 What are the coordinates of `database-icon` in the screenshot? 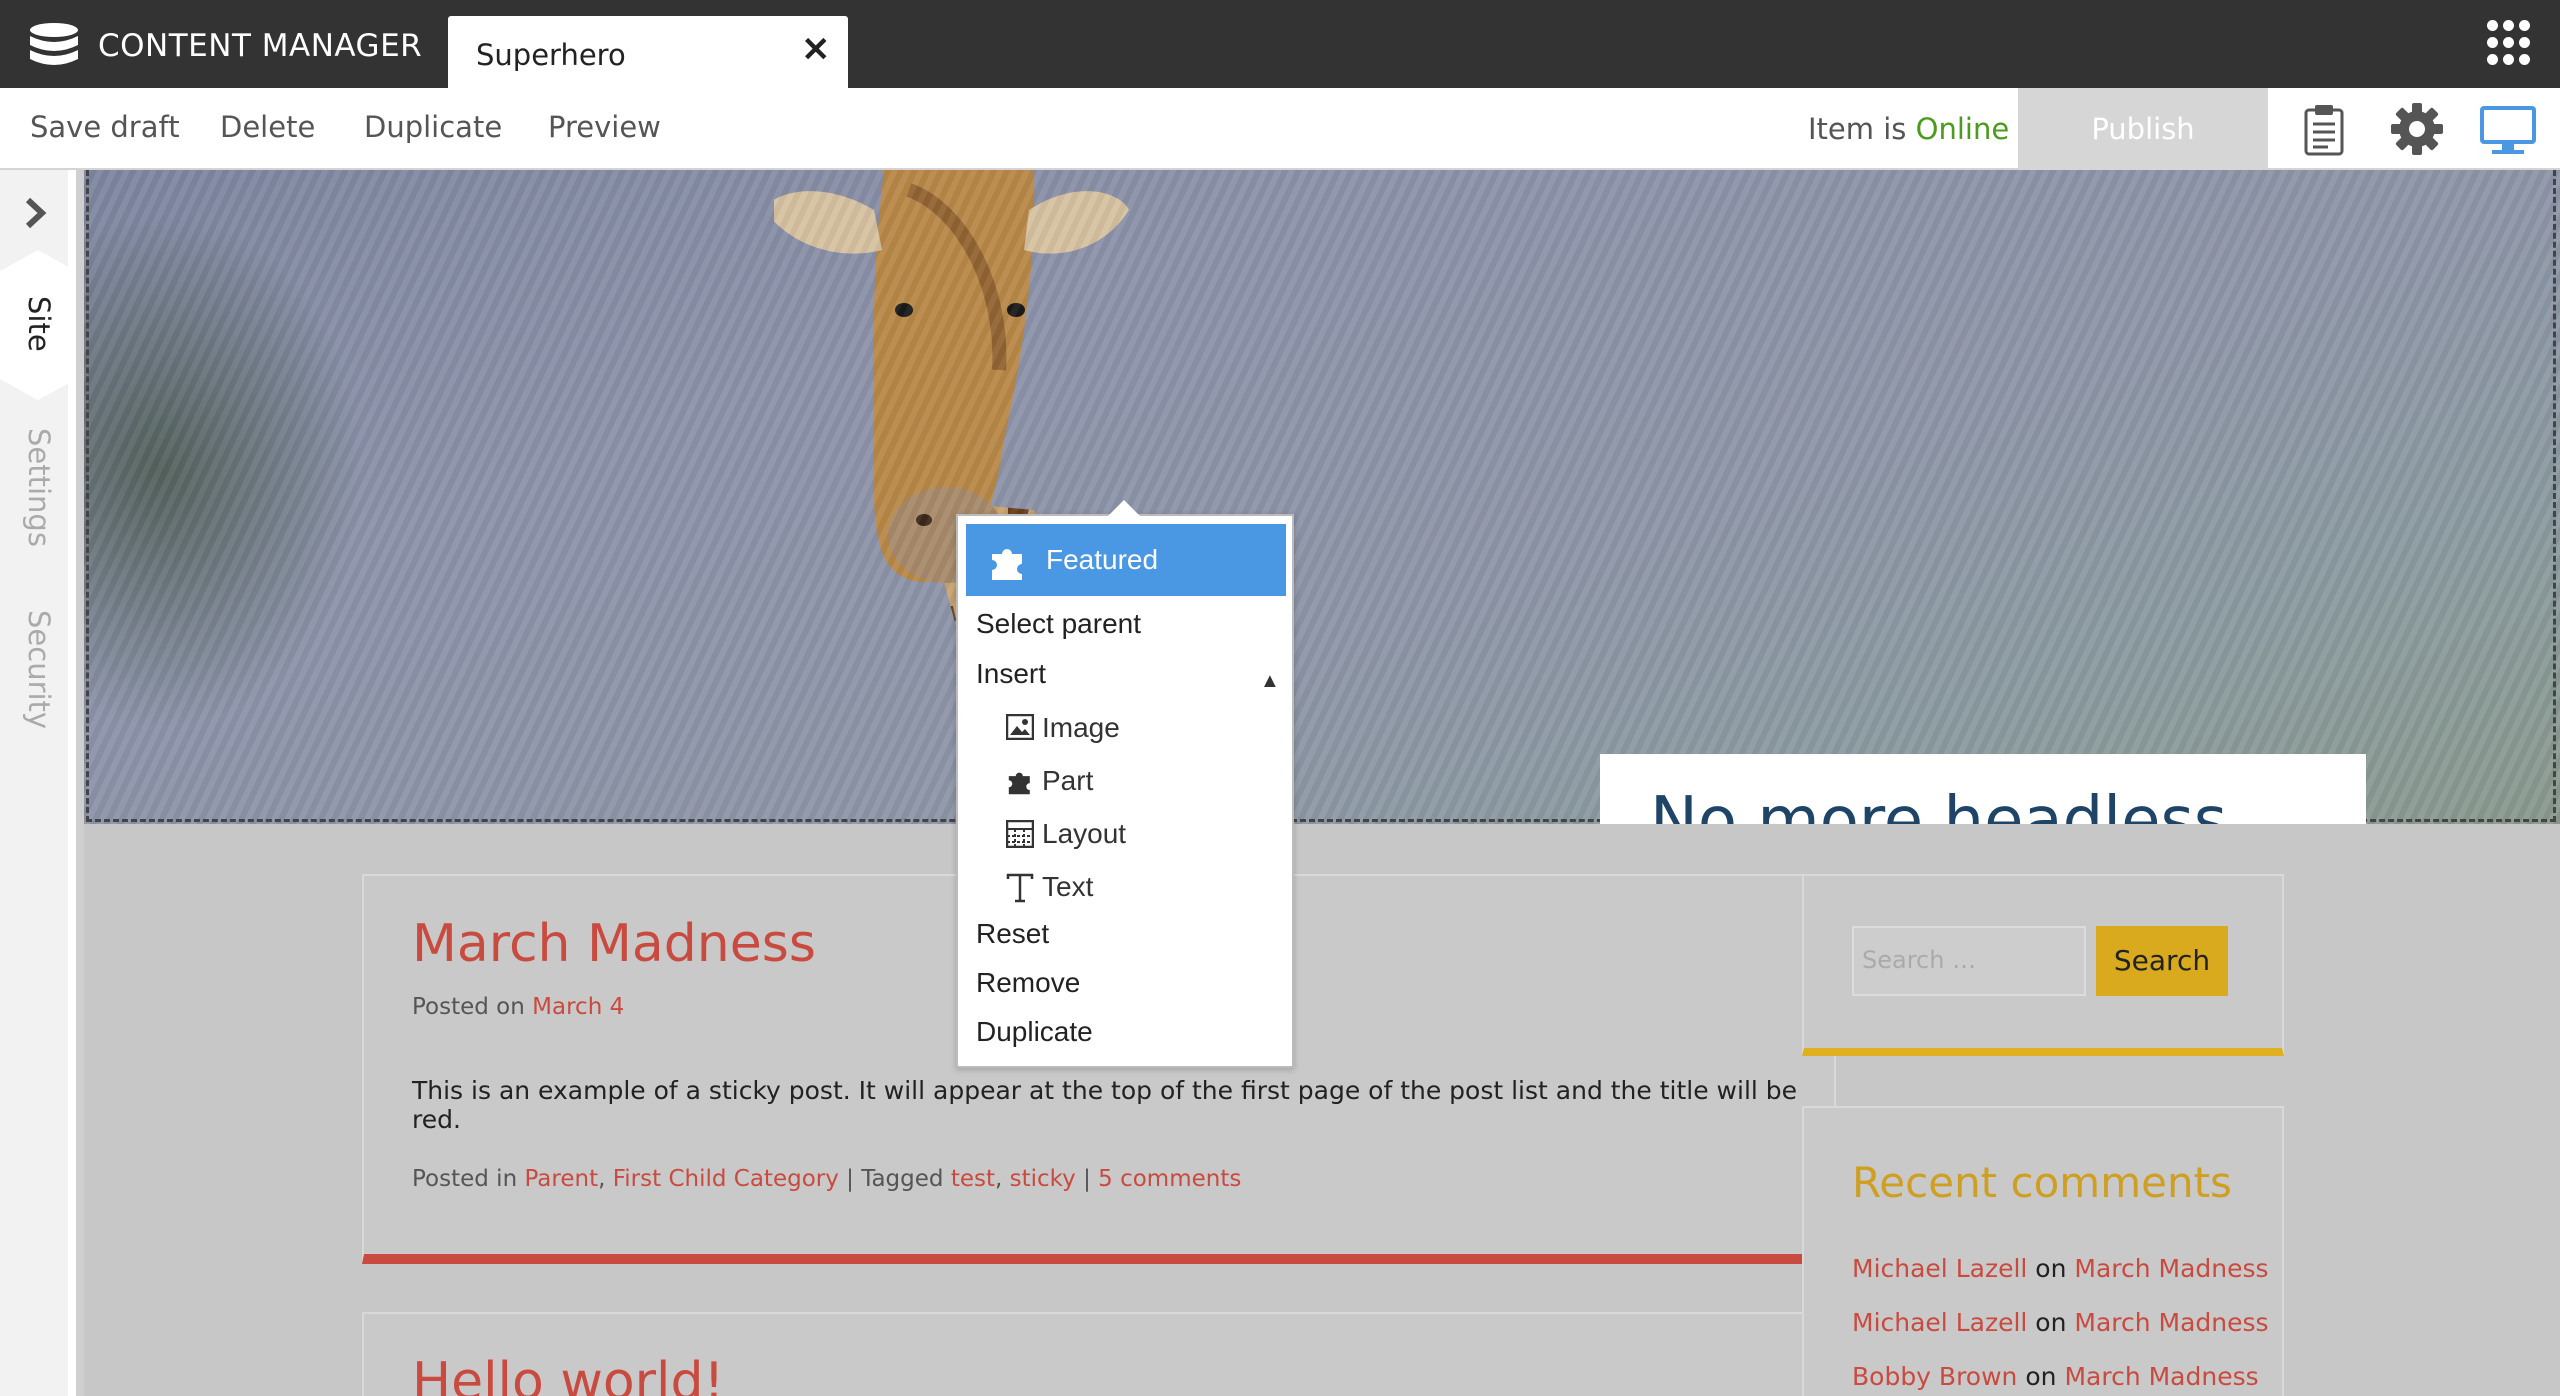 It's located at (54, 44).